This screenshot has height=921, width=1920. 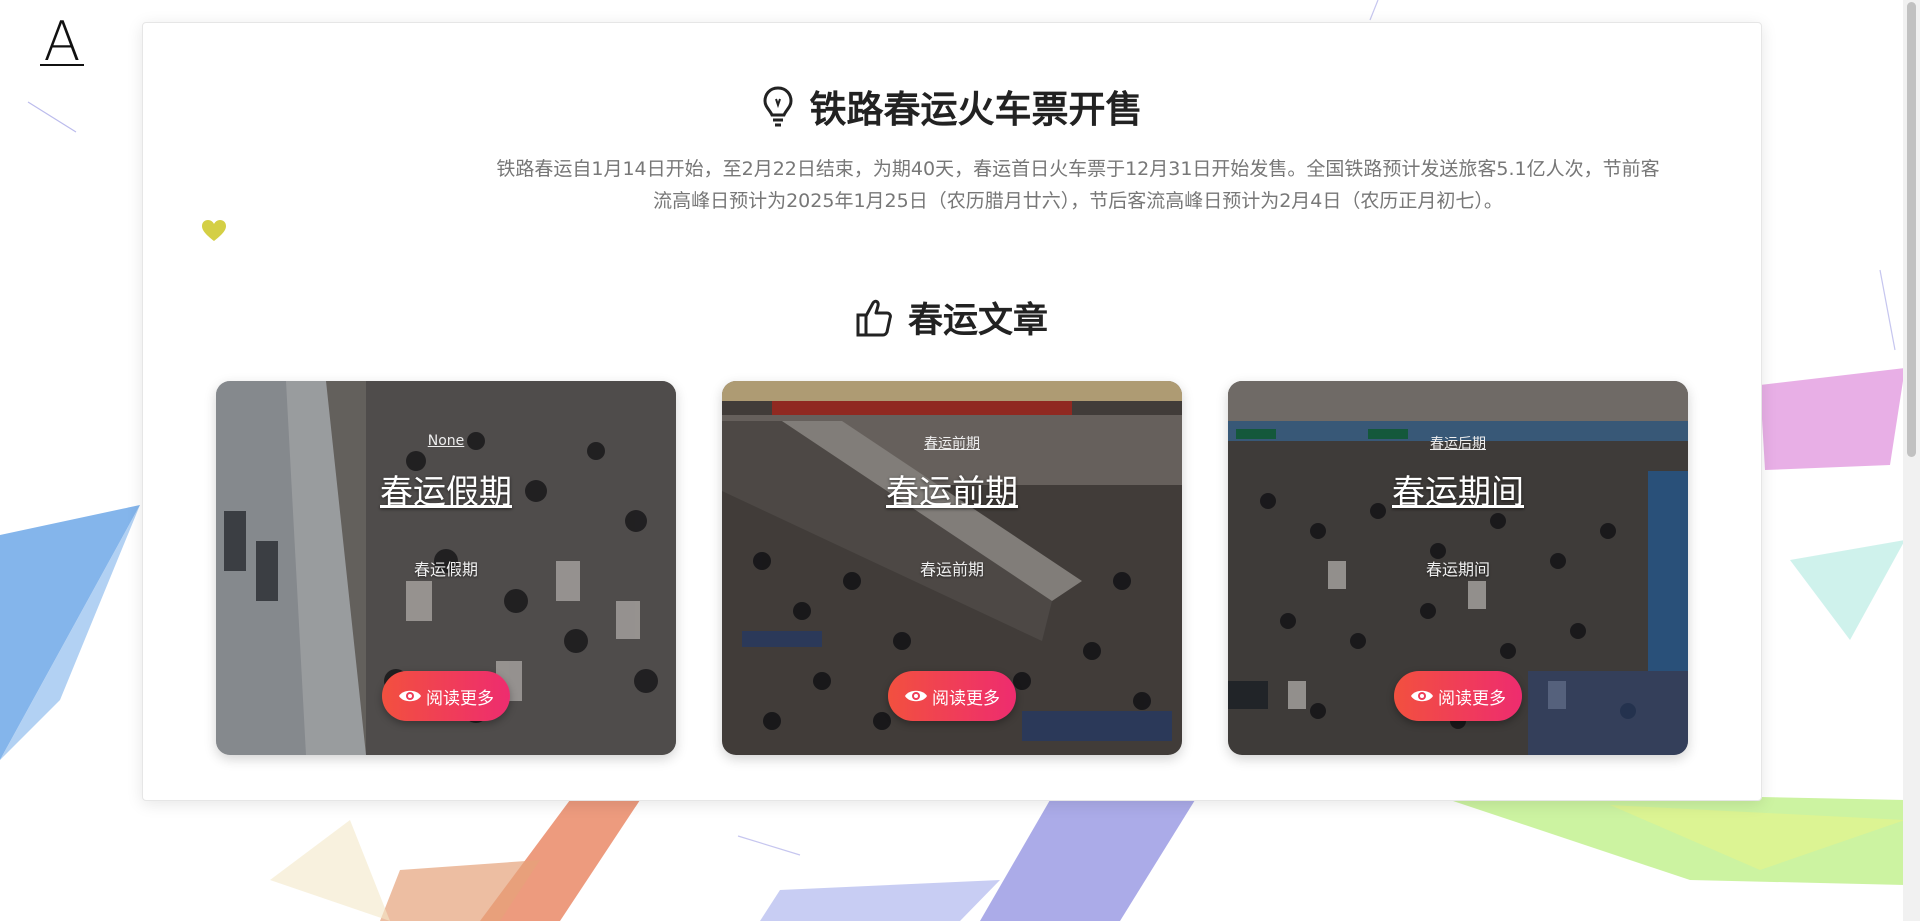 I want to click on card-title: 春运前期, so click(x=952, y=489).